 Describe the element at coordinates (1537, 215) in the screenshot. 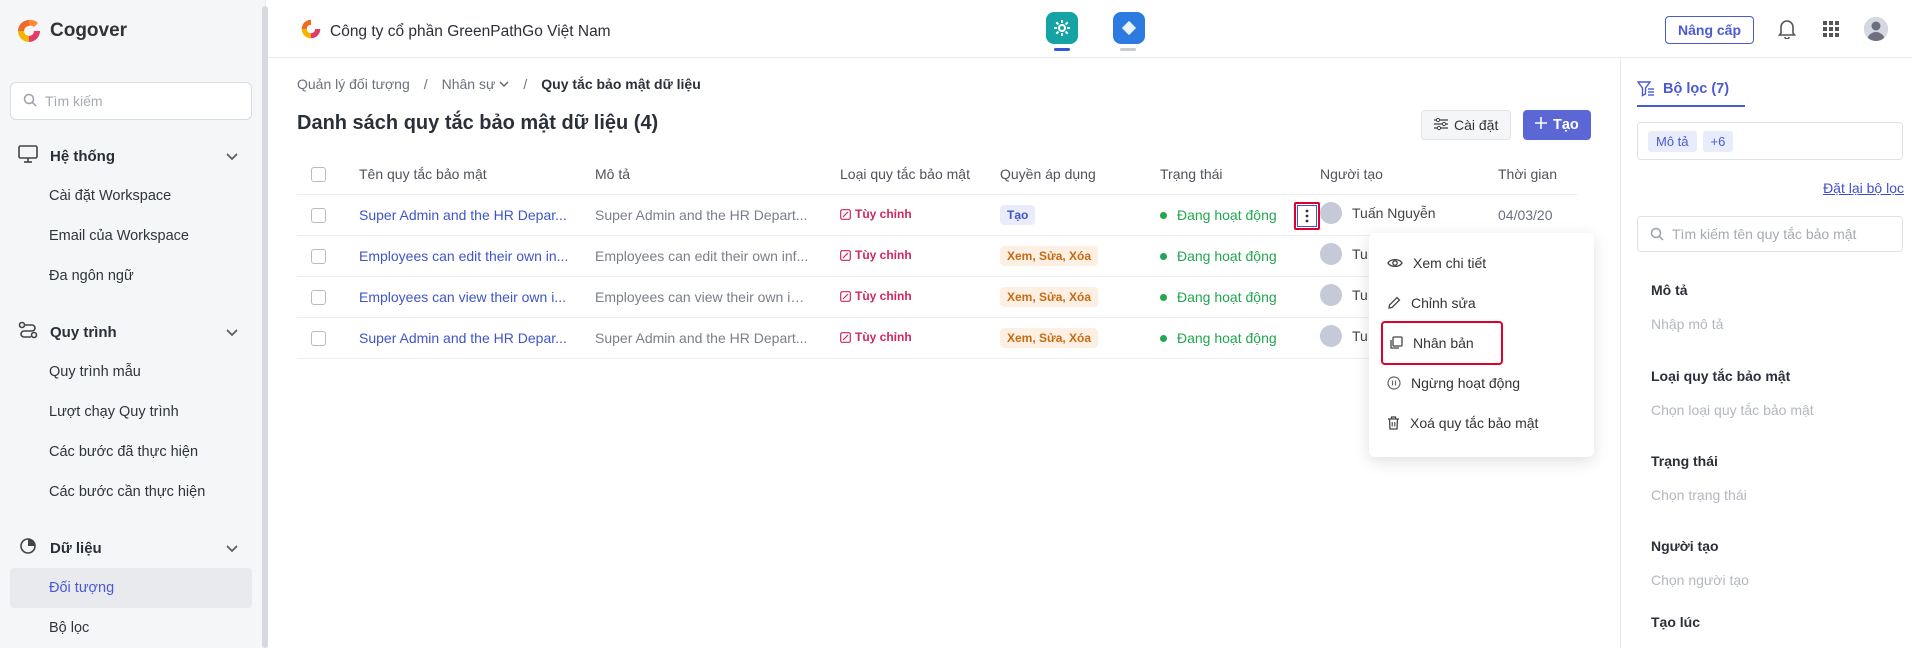

I see `time-cell: 04/03/20` at that location.